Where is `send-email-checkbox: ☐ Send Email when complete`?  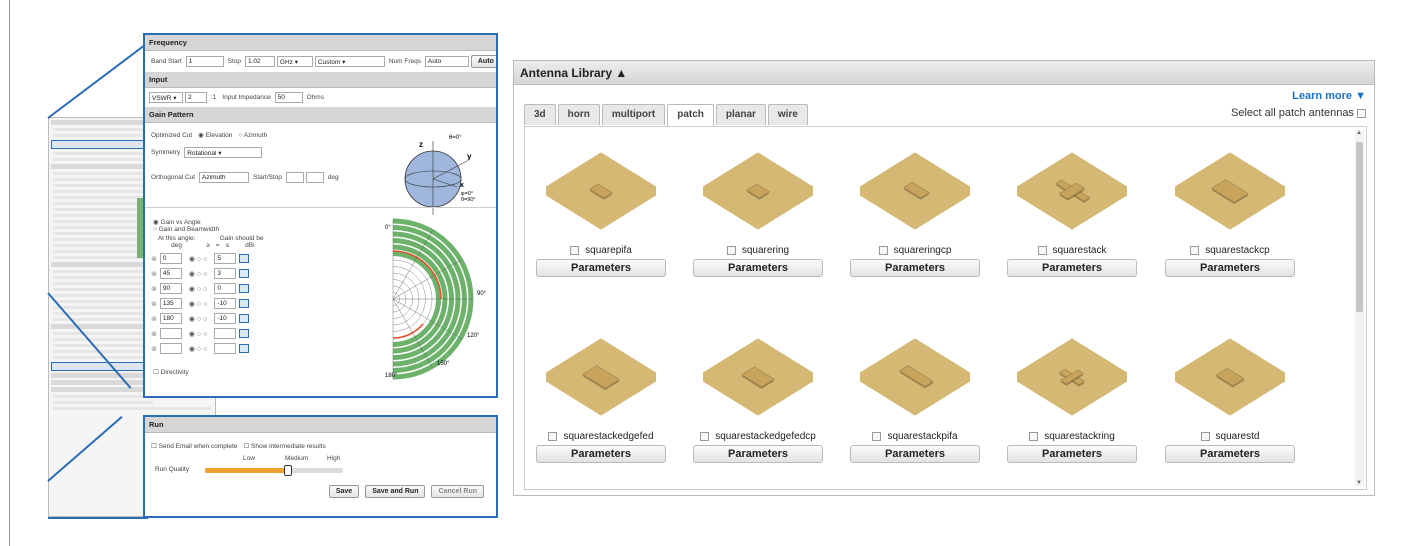
send-email-checkbox: ☐ Send Email when complete is located at coordinates (194, 446).